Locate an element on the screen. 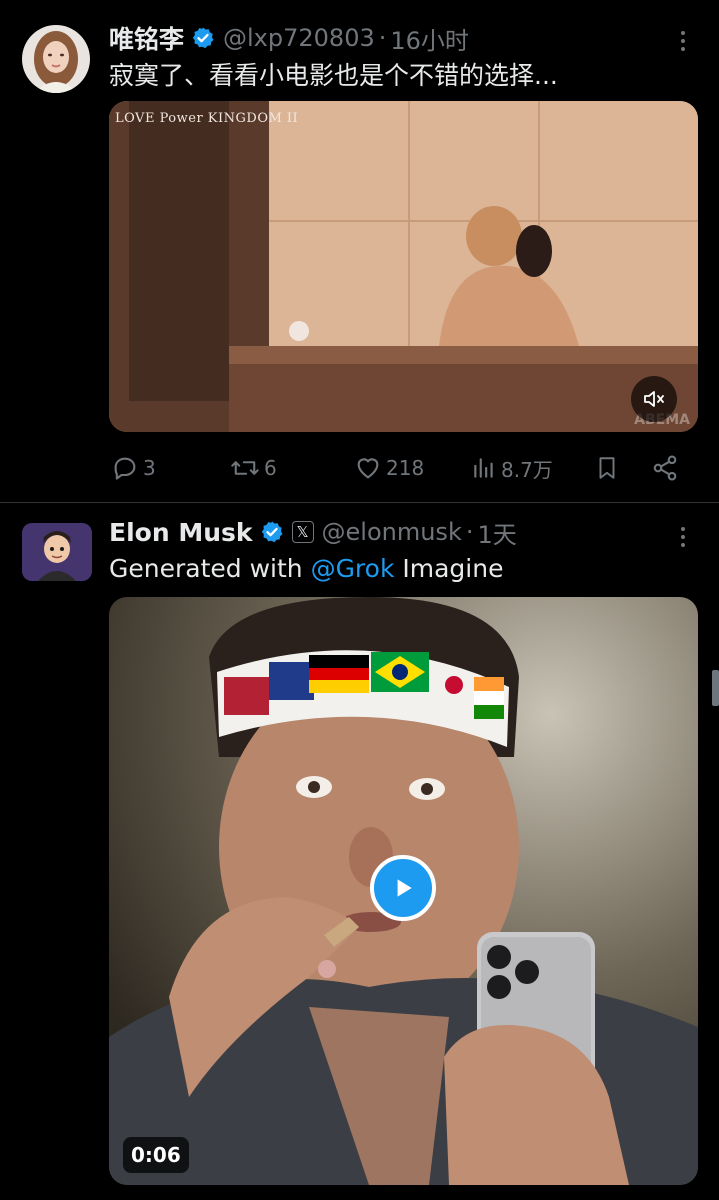  author-handle: @lxp720803 is located at coordinates (299, 38).